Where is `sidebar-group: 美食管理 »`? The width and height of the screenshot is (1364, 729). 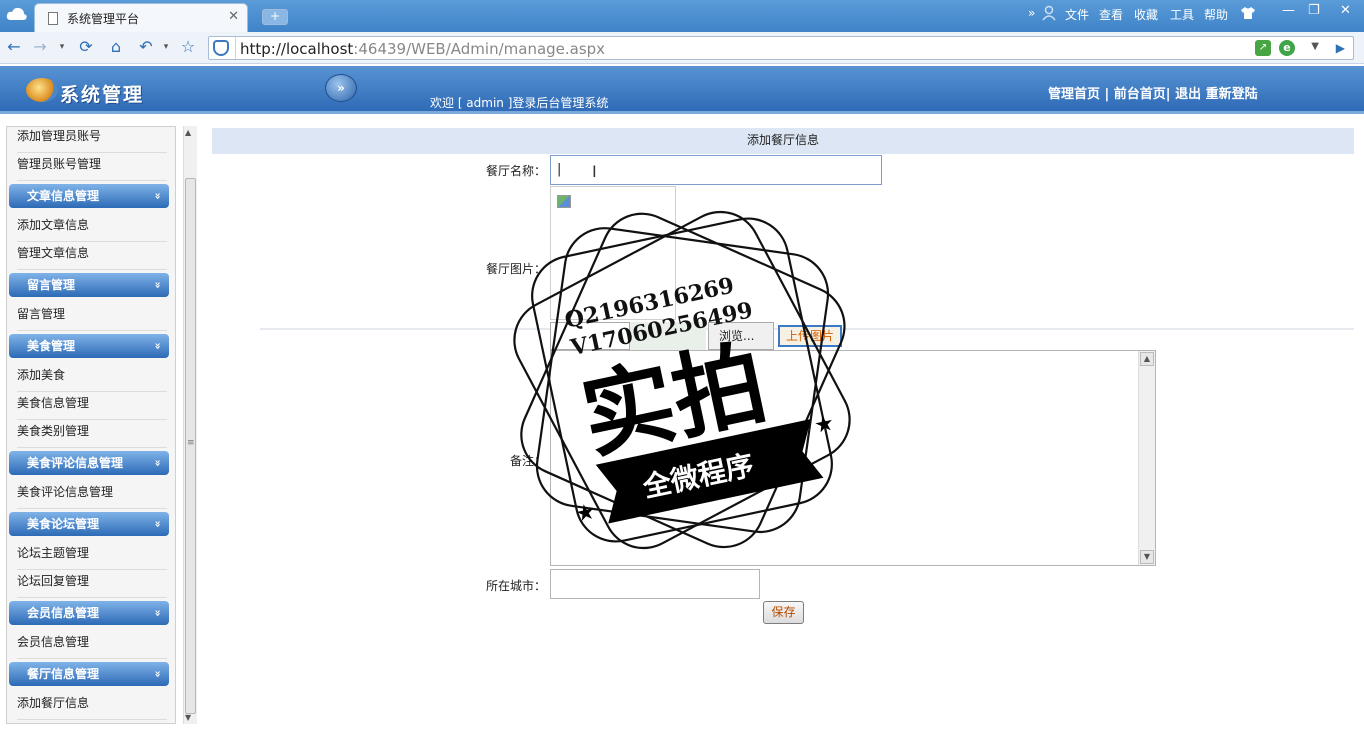 sidebar-group: 美食管理 » is located at coordinates (89, 346).